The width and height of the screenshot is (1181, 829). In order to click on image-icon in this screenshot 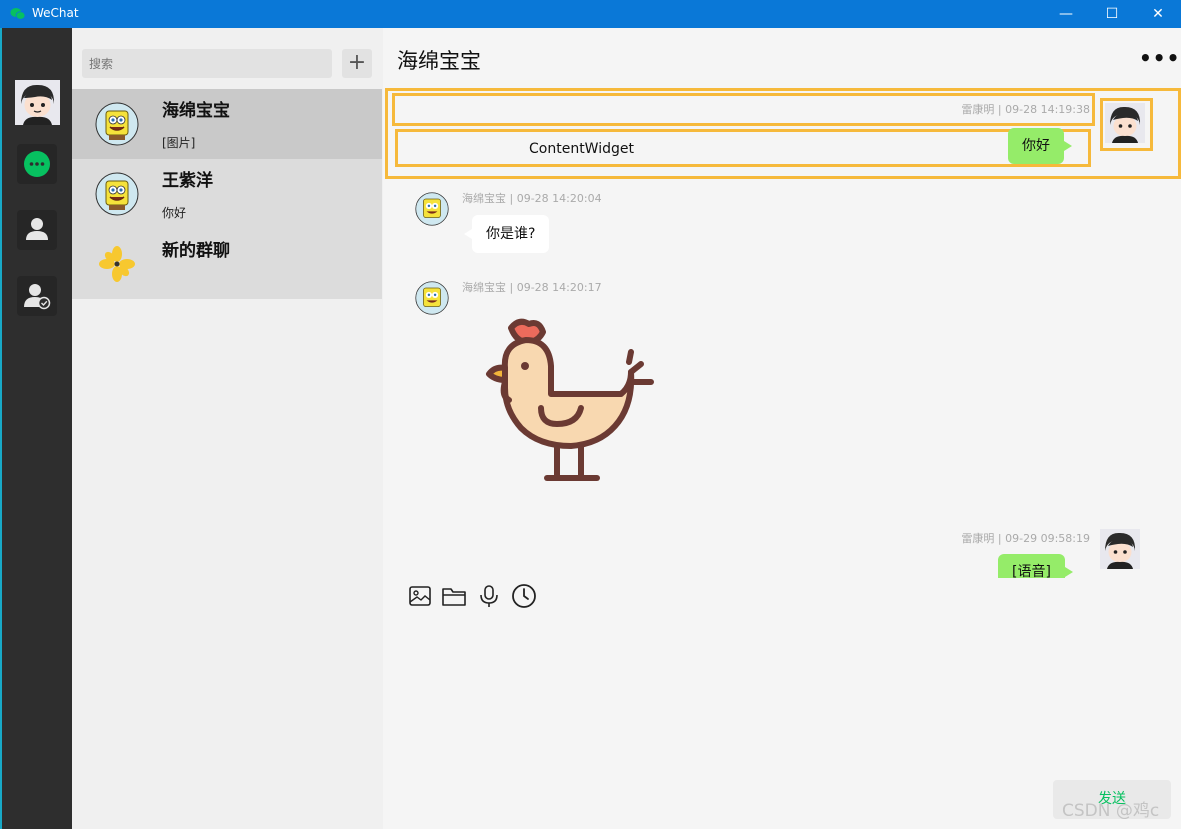, I will do `click(420, 596)`.